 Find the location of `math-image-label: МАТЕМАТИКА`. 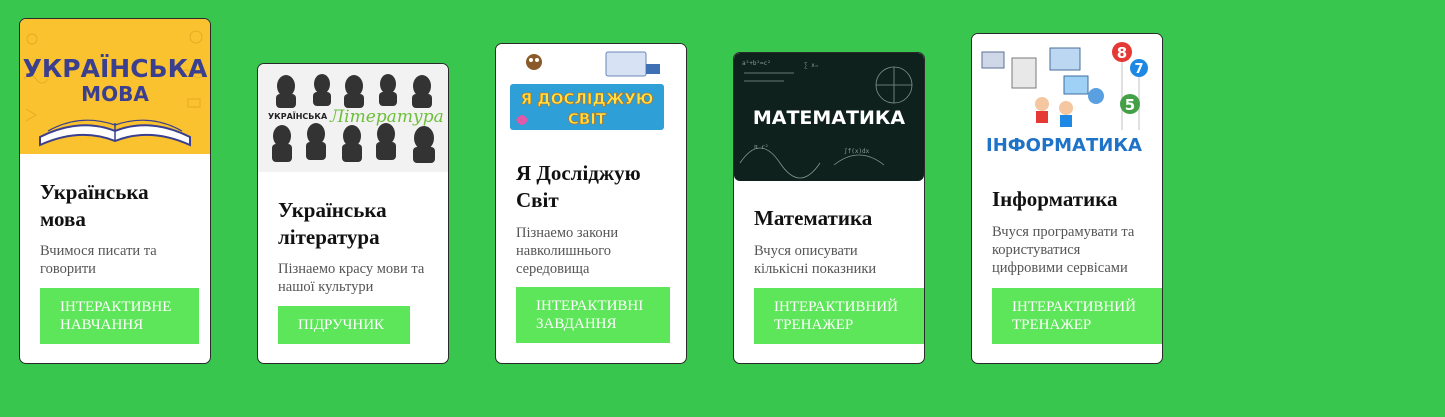

math-image-label: МАТЕМАТИКА is located at coordinates (829, 118).